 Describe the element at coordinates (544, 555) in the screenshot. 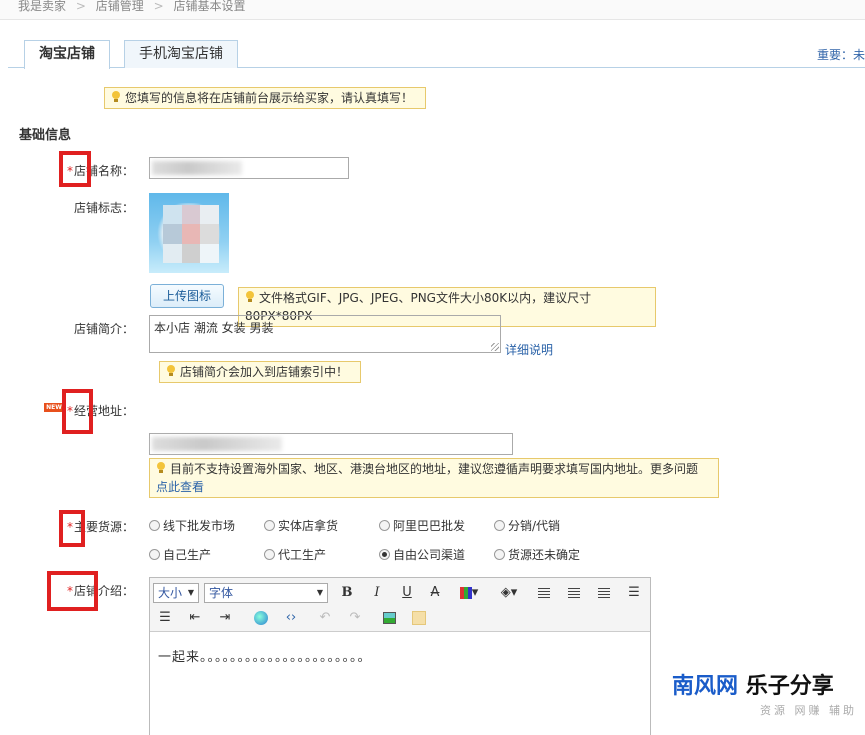

I see `radio-label: 货源还未确定` at that location.